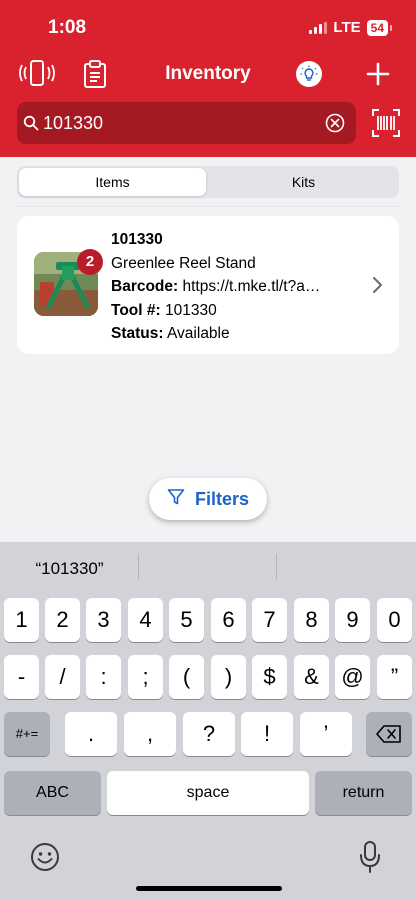 This screenshot has height=900, width=416. Describe the element at coordinates (186, 677) in the screenshot. I see `key-open-paren: (` at that location.